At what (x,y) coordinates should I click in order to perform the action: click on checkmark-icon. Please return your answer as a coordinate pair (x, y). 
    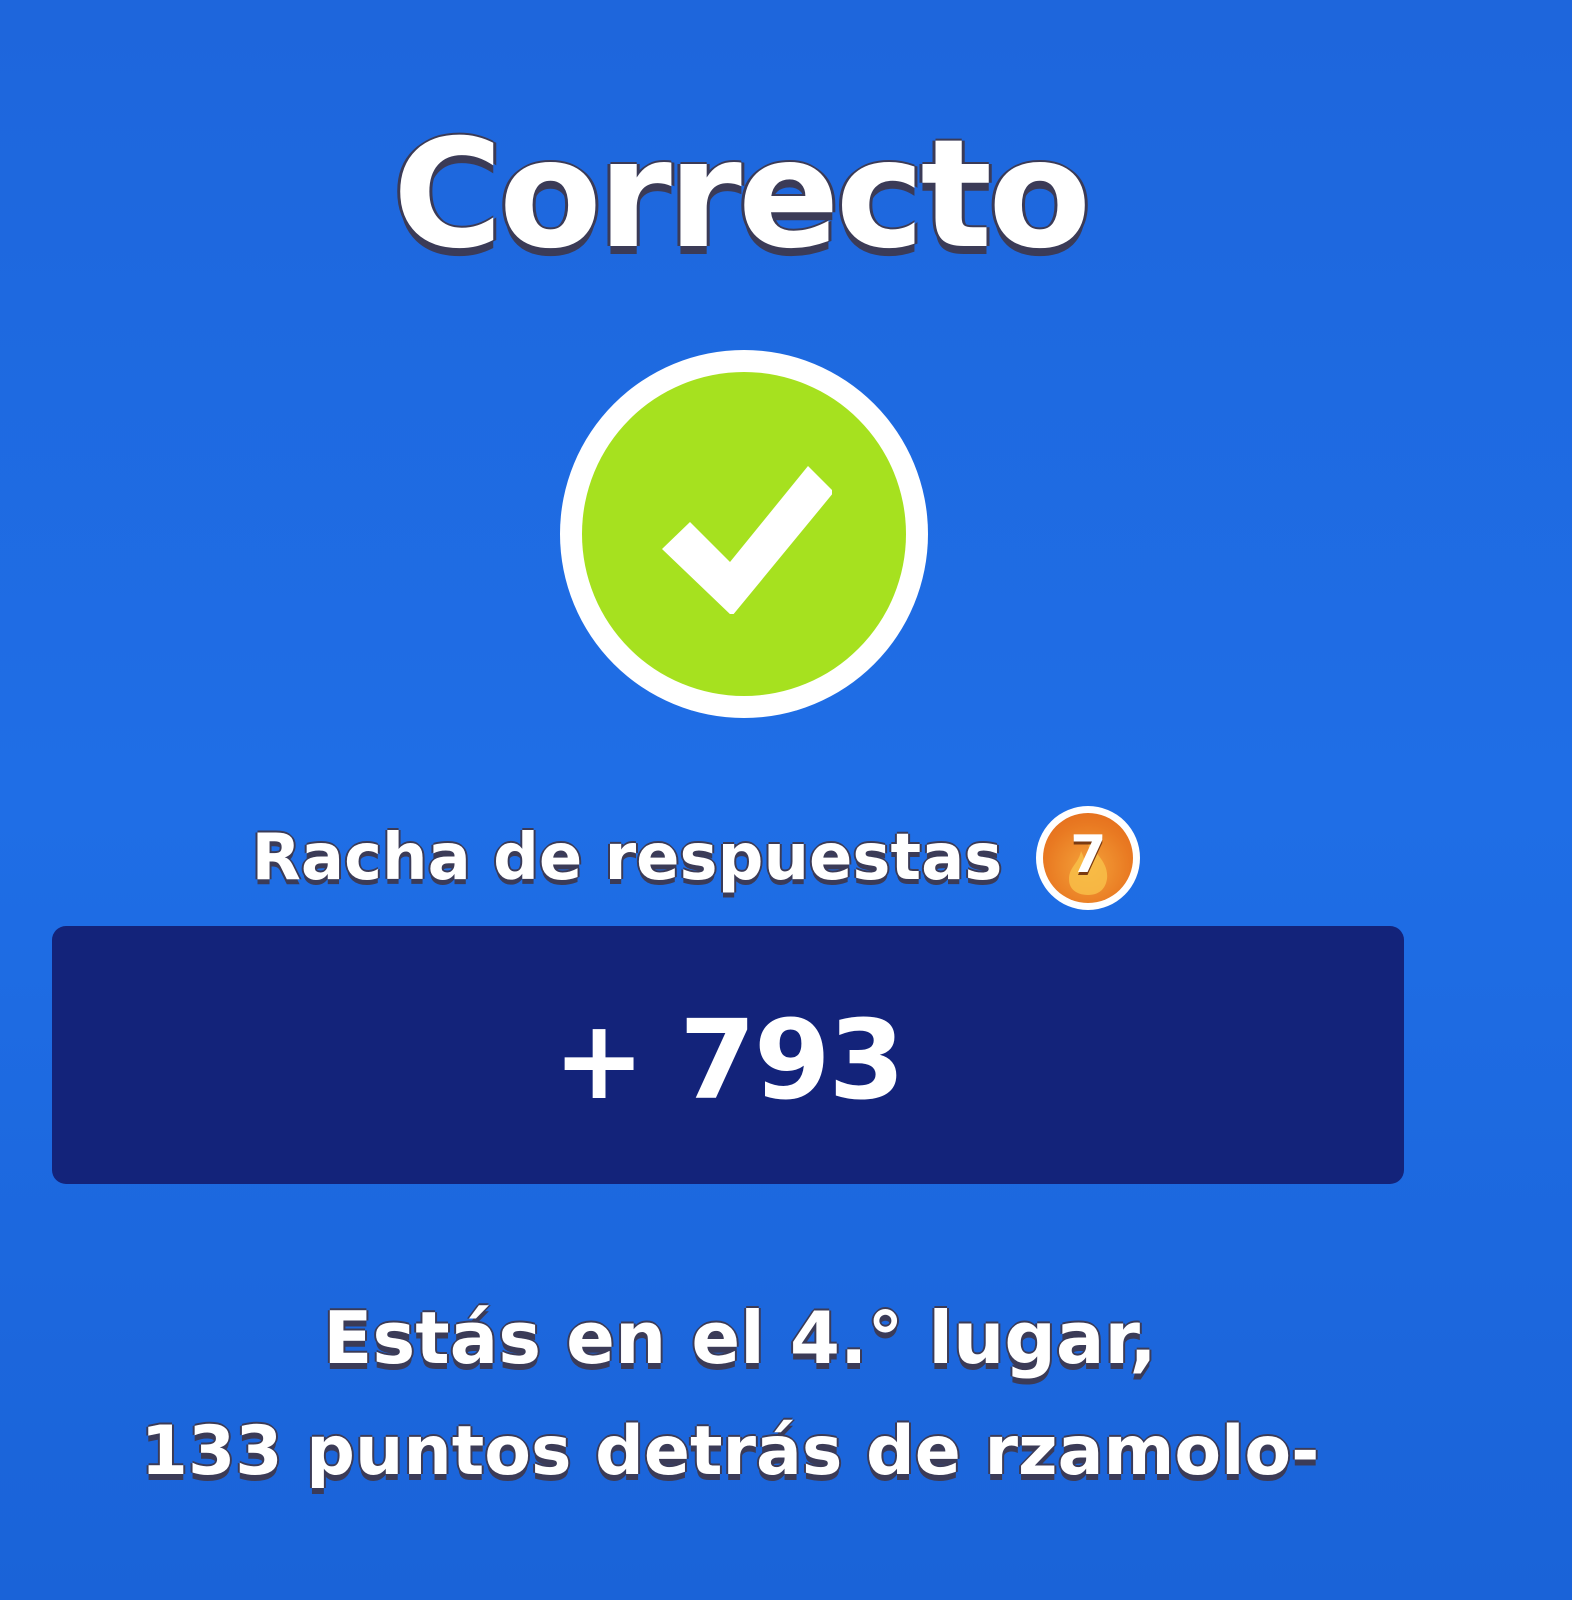
    Looking at the image, I should click on (747, 540).